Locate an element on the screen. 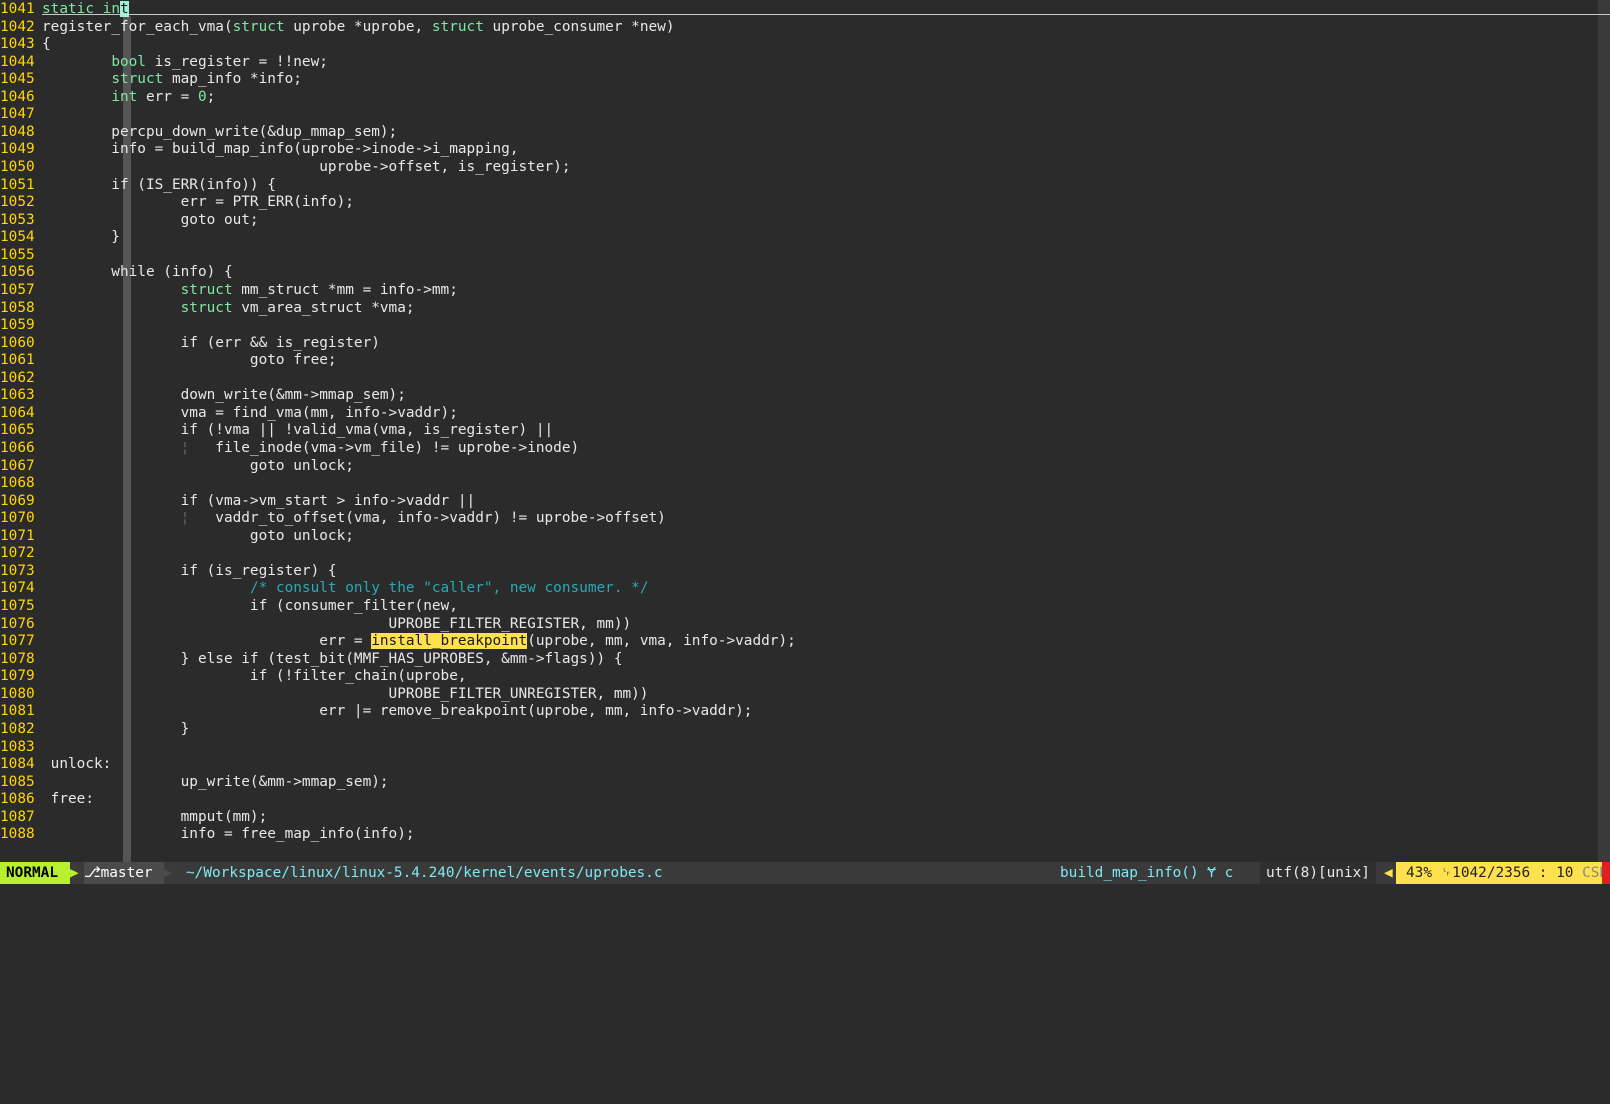 The image size is (1610, 1104). line-number: 1074 is located at coordinates (17, 588).